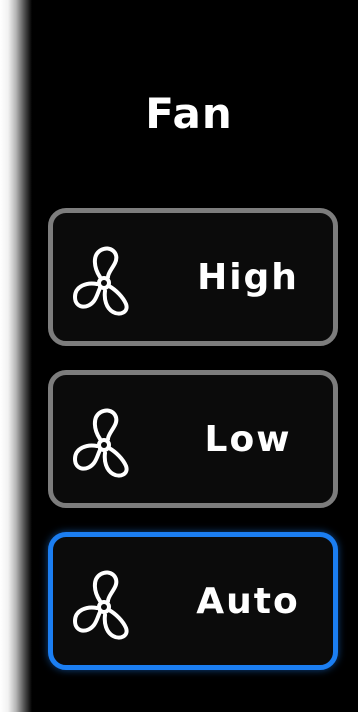 This screenshot has height=712, width=358. I want to click on fan-low-label: Low, so click(248, 439).